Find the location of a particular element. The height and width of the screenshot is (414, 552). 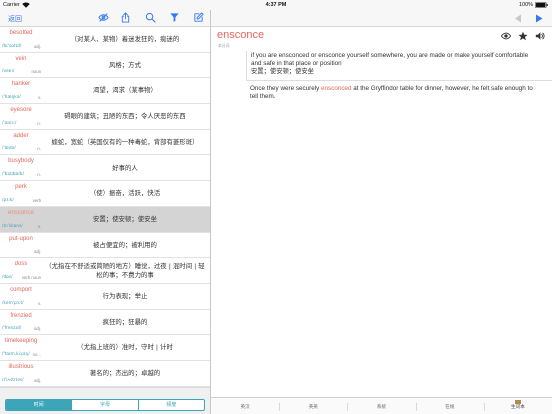

headword: besotted is located at coordinates (21, 33).